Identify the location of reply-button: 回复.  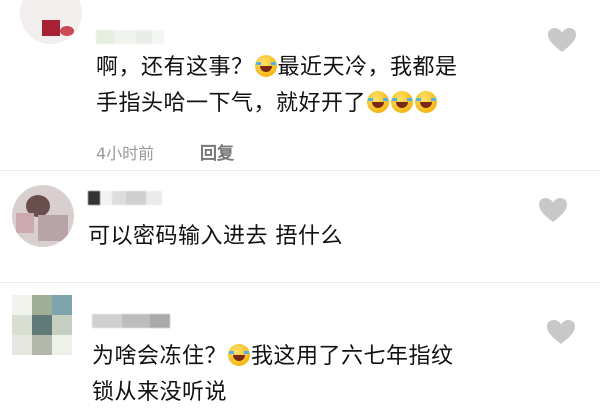
(217, 151).